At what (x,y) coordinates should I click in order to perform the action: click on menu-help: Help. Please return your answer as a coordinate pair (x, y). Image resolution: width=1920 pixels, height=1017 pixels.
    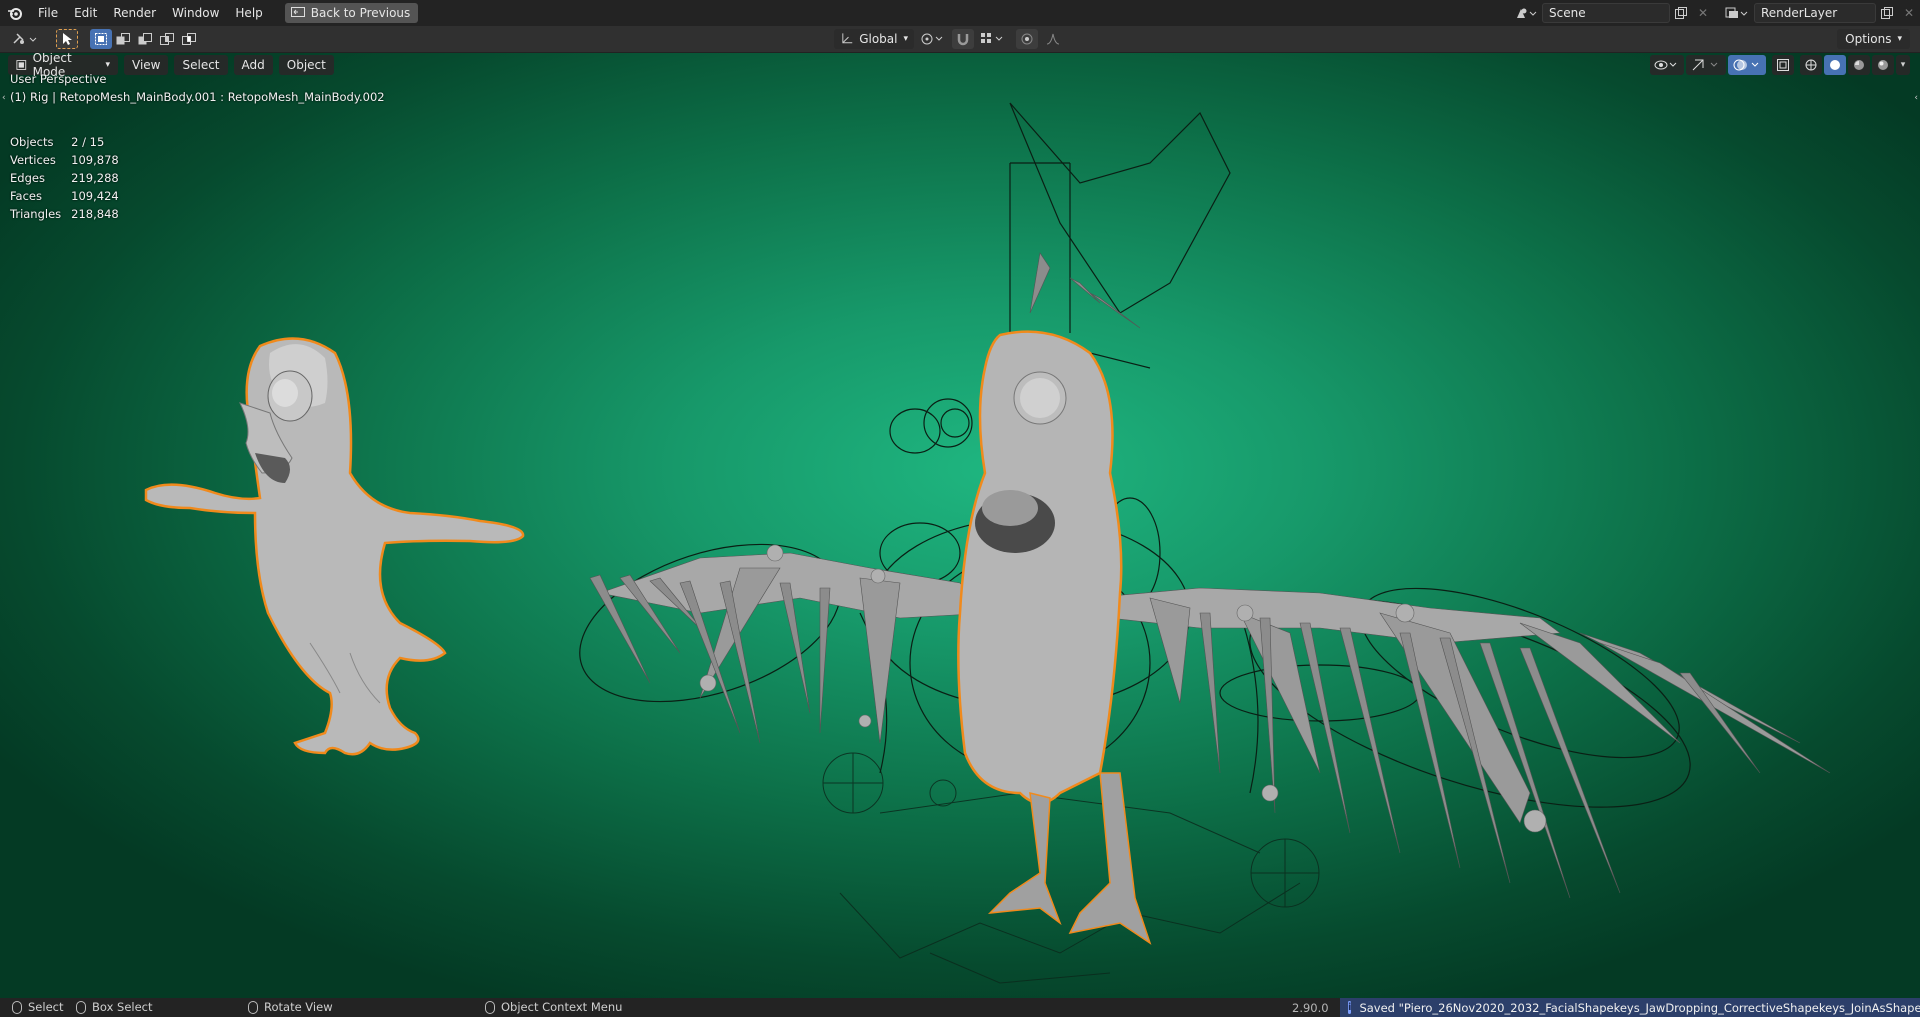
    Looking at the image, I should click on (248, 13).